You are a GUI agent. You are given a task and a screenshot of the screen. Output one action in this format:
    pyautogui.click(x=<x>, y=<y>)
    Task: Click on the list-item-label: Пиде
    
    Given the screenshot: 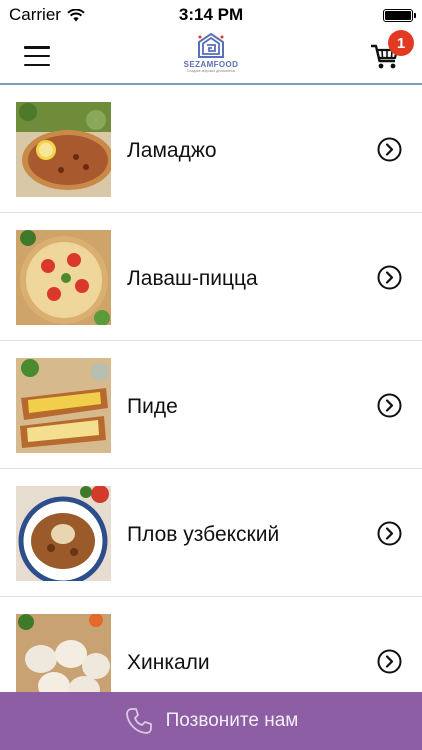 What is the action you would take?
    pyautogui.click(x=152, y=406)
    